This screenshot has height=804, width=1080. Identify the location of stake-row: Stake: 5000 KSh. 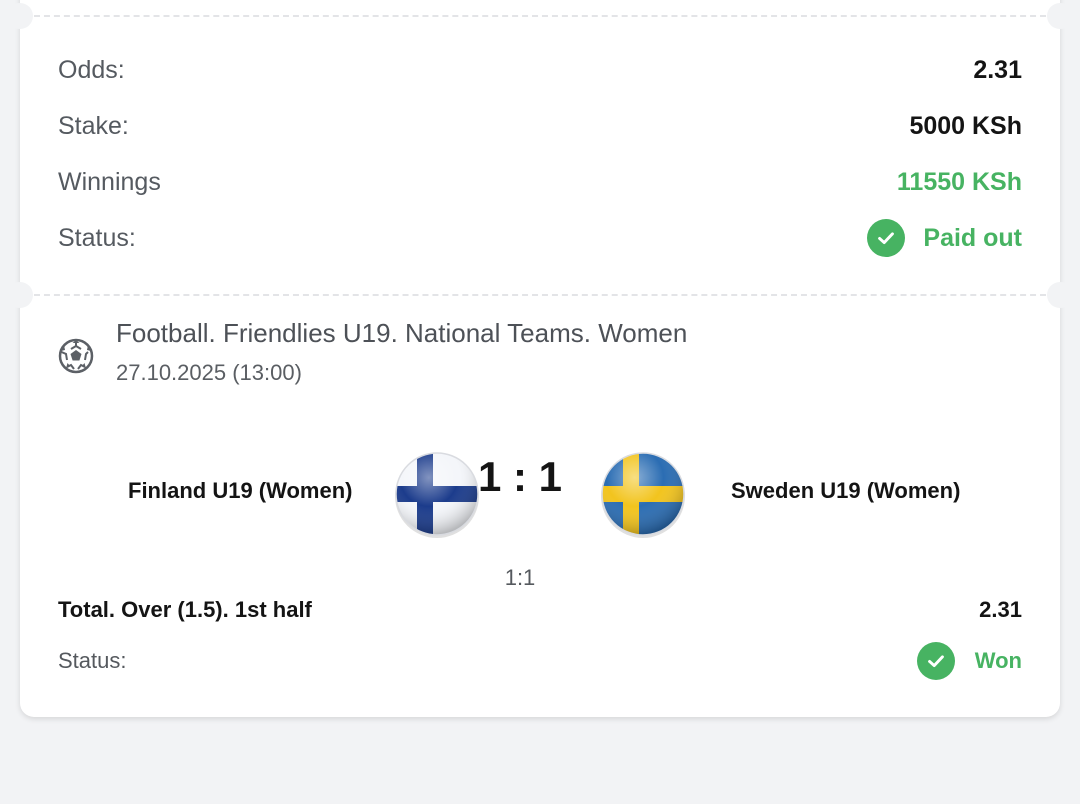
(540, 126).